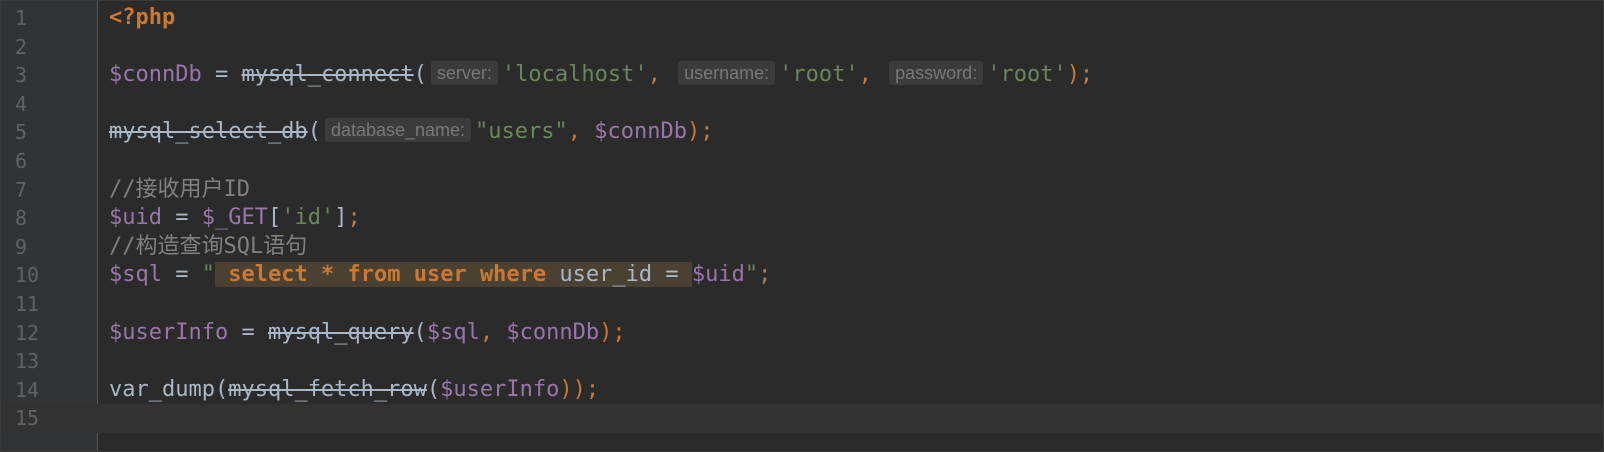 The width and height of the screenshot is (1604, 452). What do you see at coordinates (27, 389) in the screenshot?
I see `line-number: 14` at bounding box center [27, 389].